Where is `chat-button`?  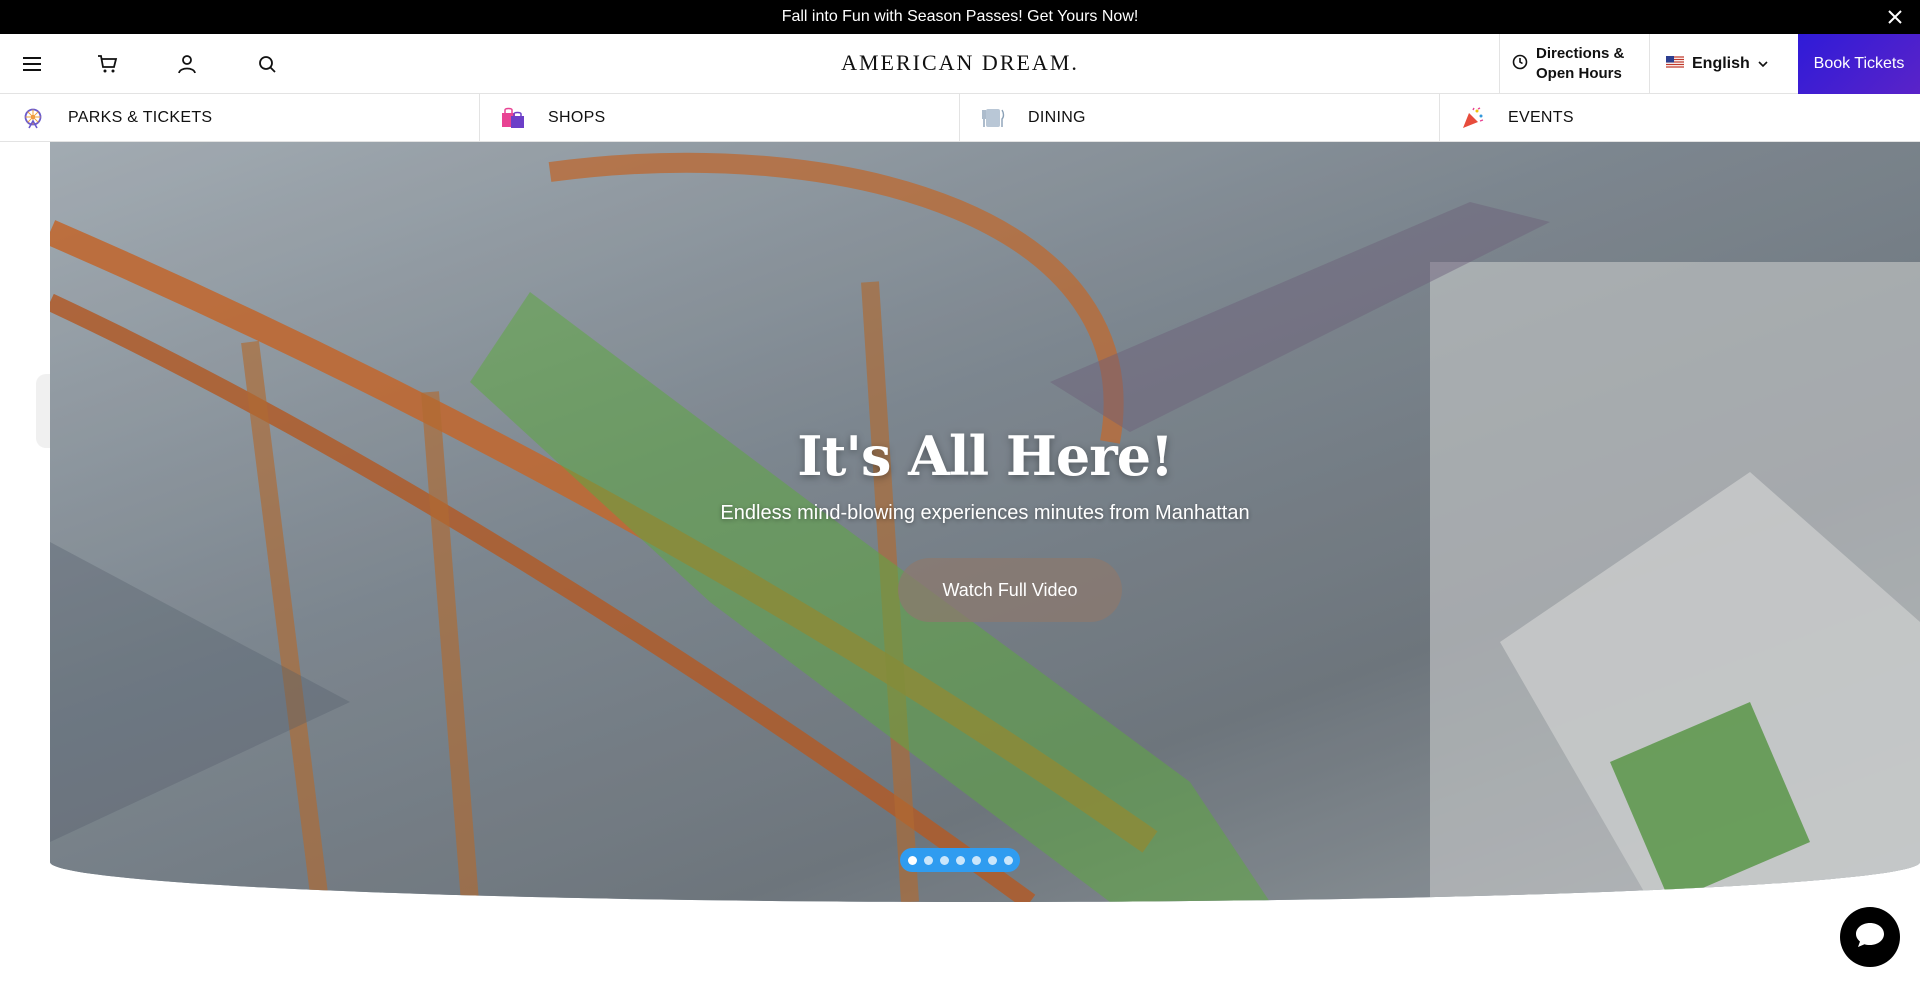
chat-button is located at coordinates (1870, 937).